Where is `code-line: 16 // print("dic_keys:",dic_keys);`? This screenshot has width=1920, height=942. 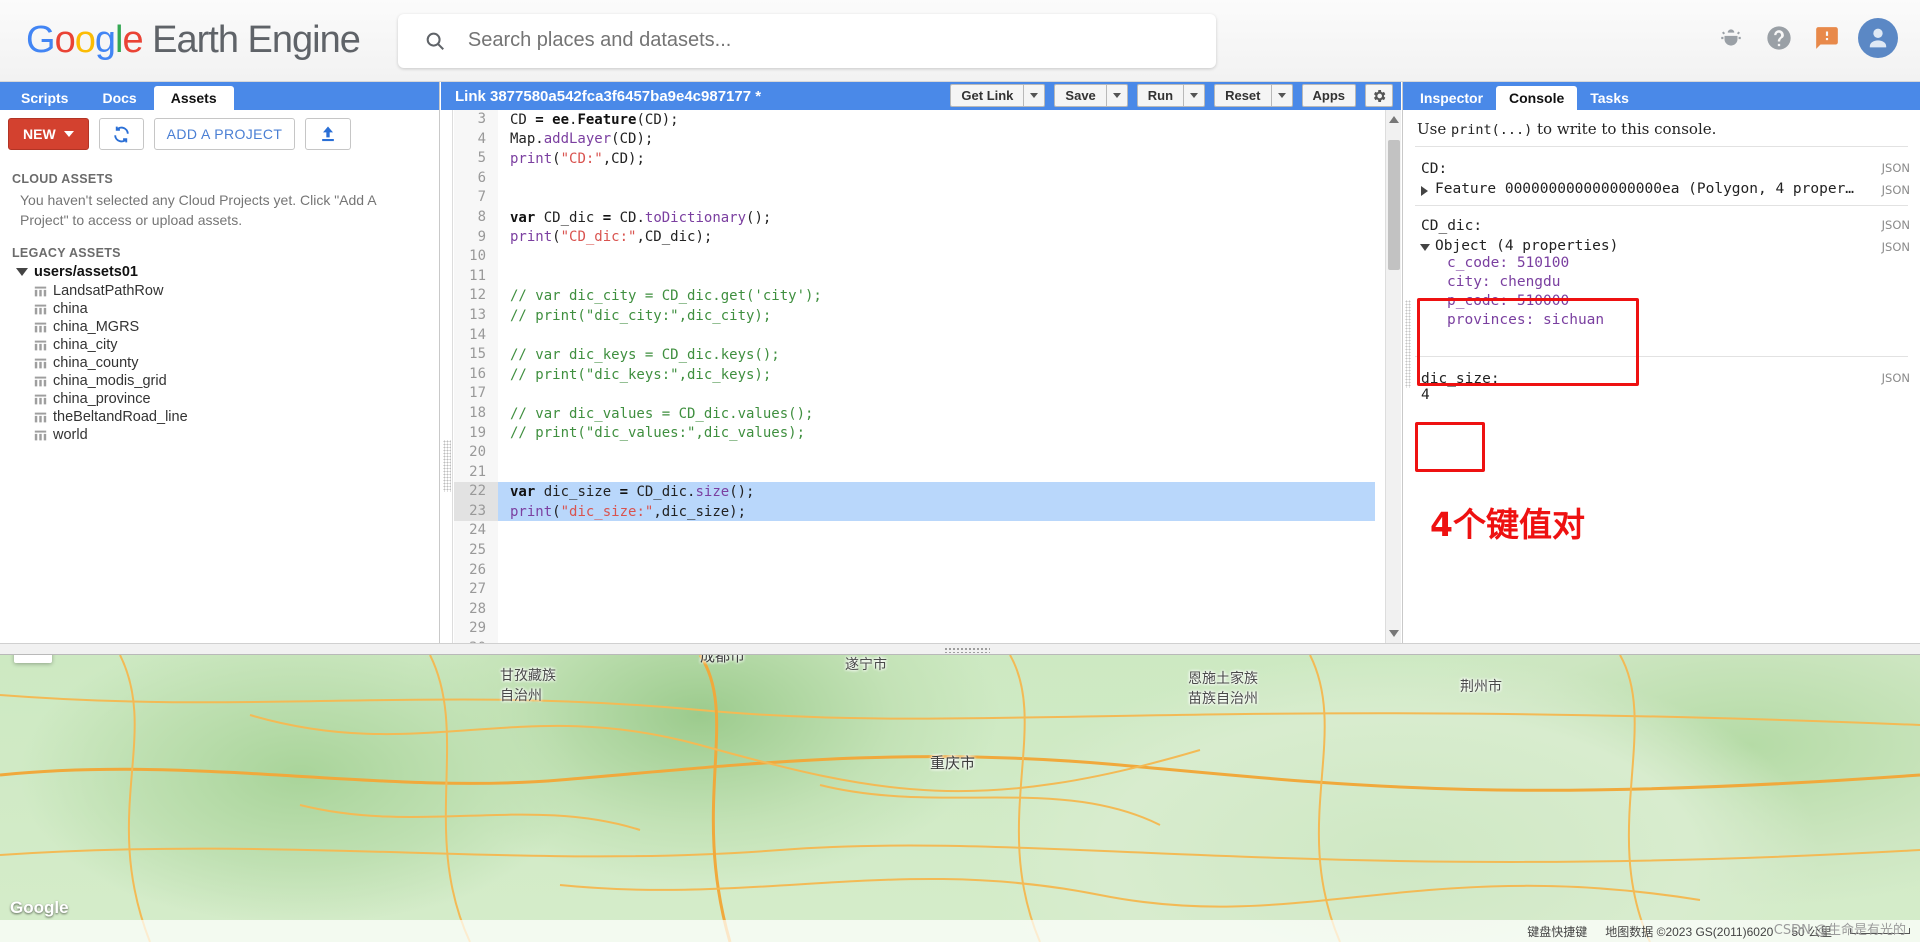
code-line: 16 // print("dic_keys:",dic_keys); is located at coordinates (914, 374).